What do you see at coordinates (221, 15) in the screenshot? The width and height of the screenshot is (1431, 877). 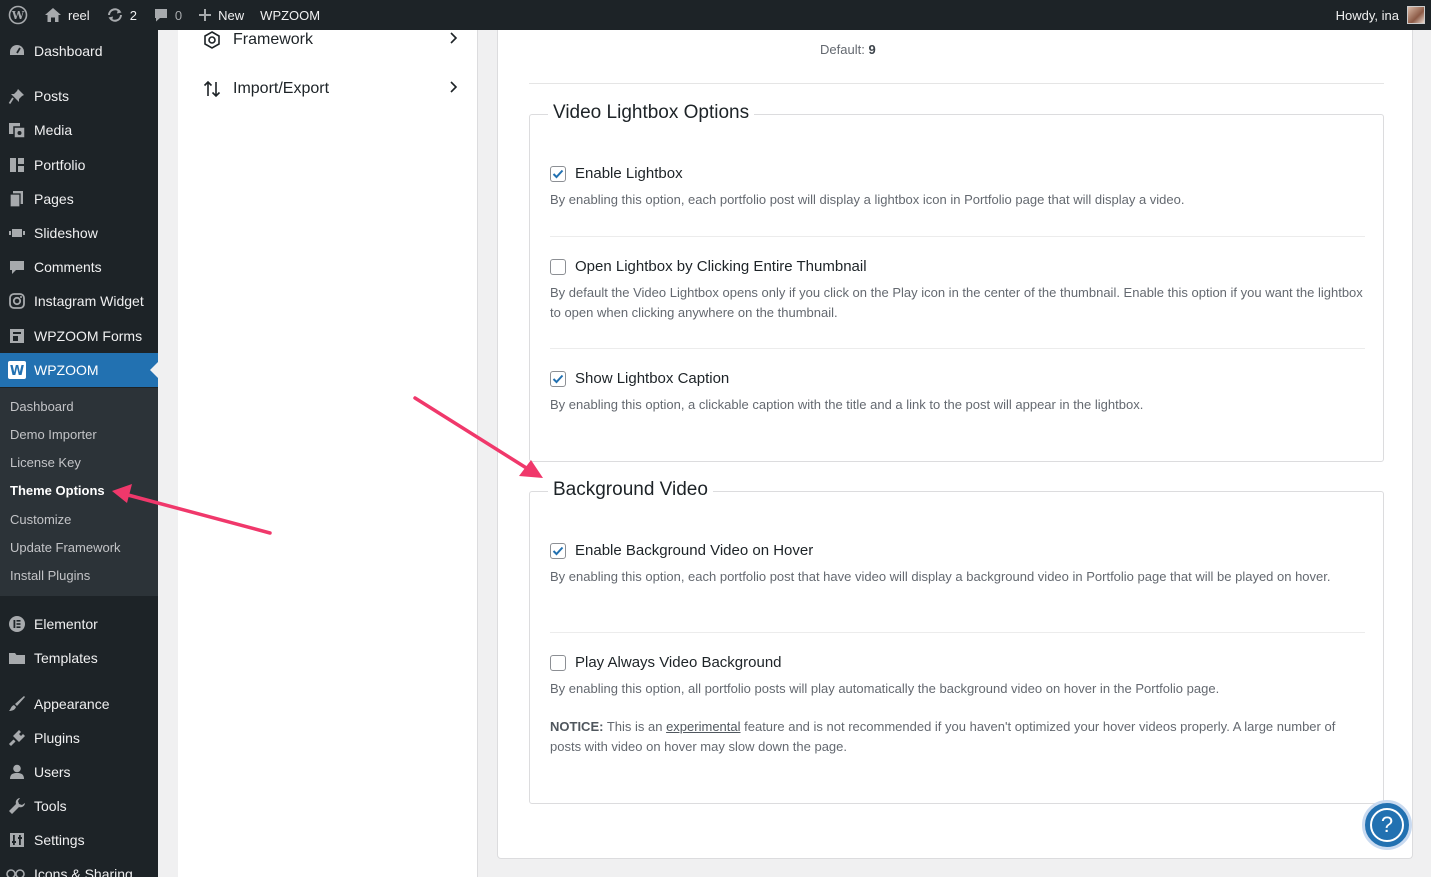 I see `new-content-link: New` at bounding box center [221, 15].